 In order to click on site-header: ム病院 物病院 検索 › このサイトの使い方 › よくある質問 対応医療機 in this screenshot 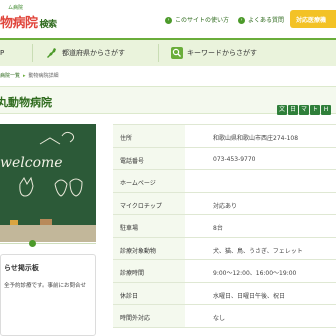, I will do `click(168, 18)`.